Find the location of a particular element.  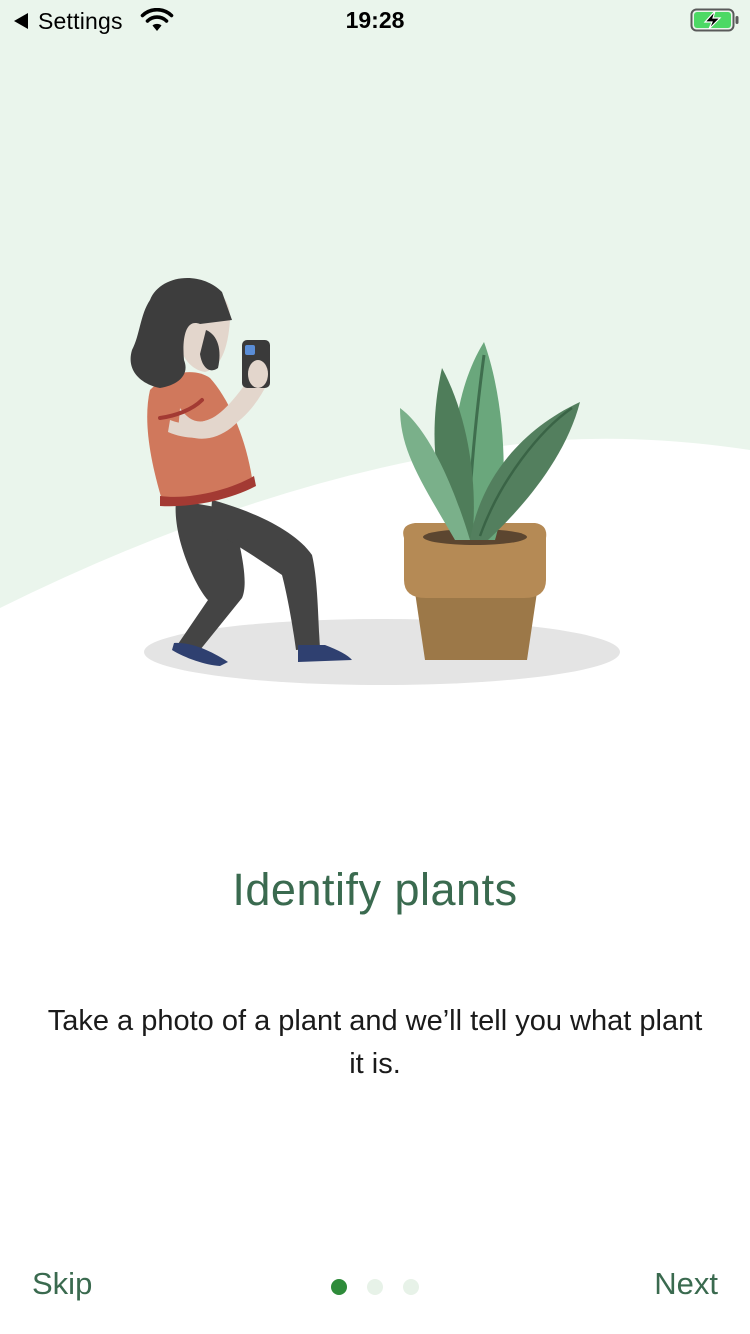

status-time: 19:28 is located at coordinates (375, 20).